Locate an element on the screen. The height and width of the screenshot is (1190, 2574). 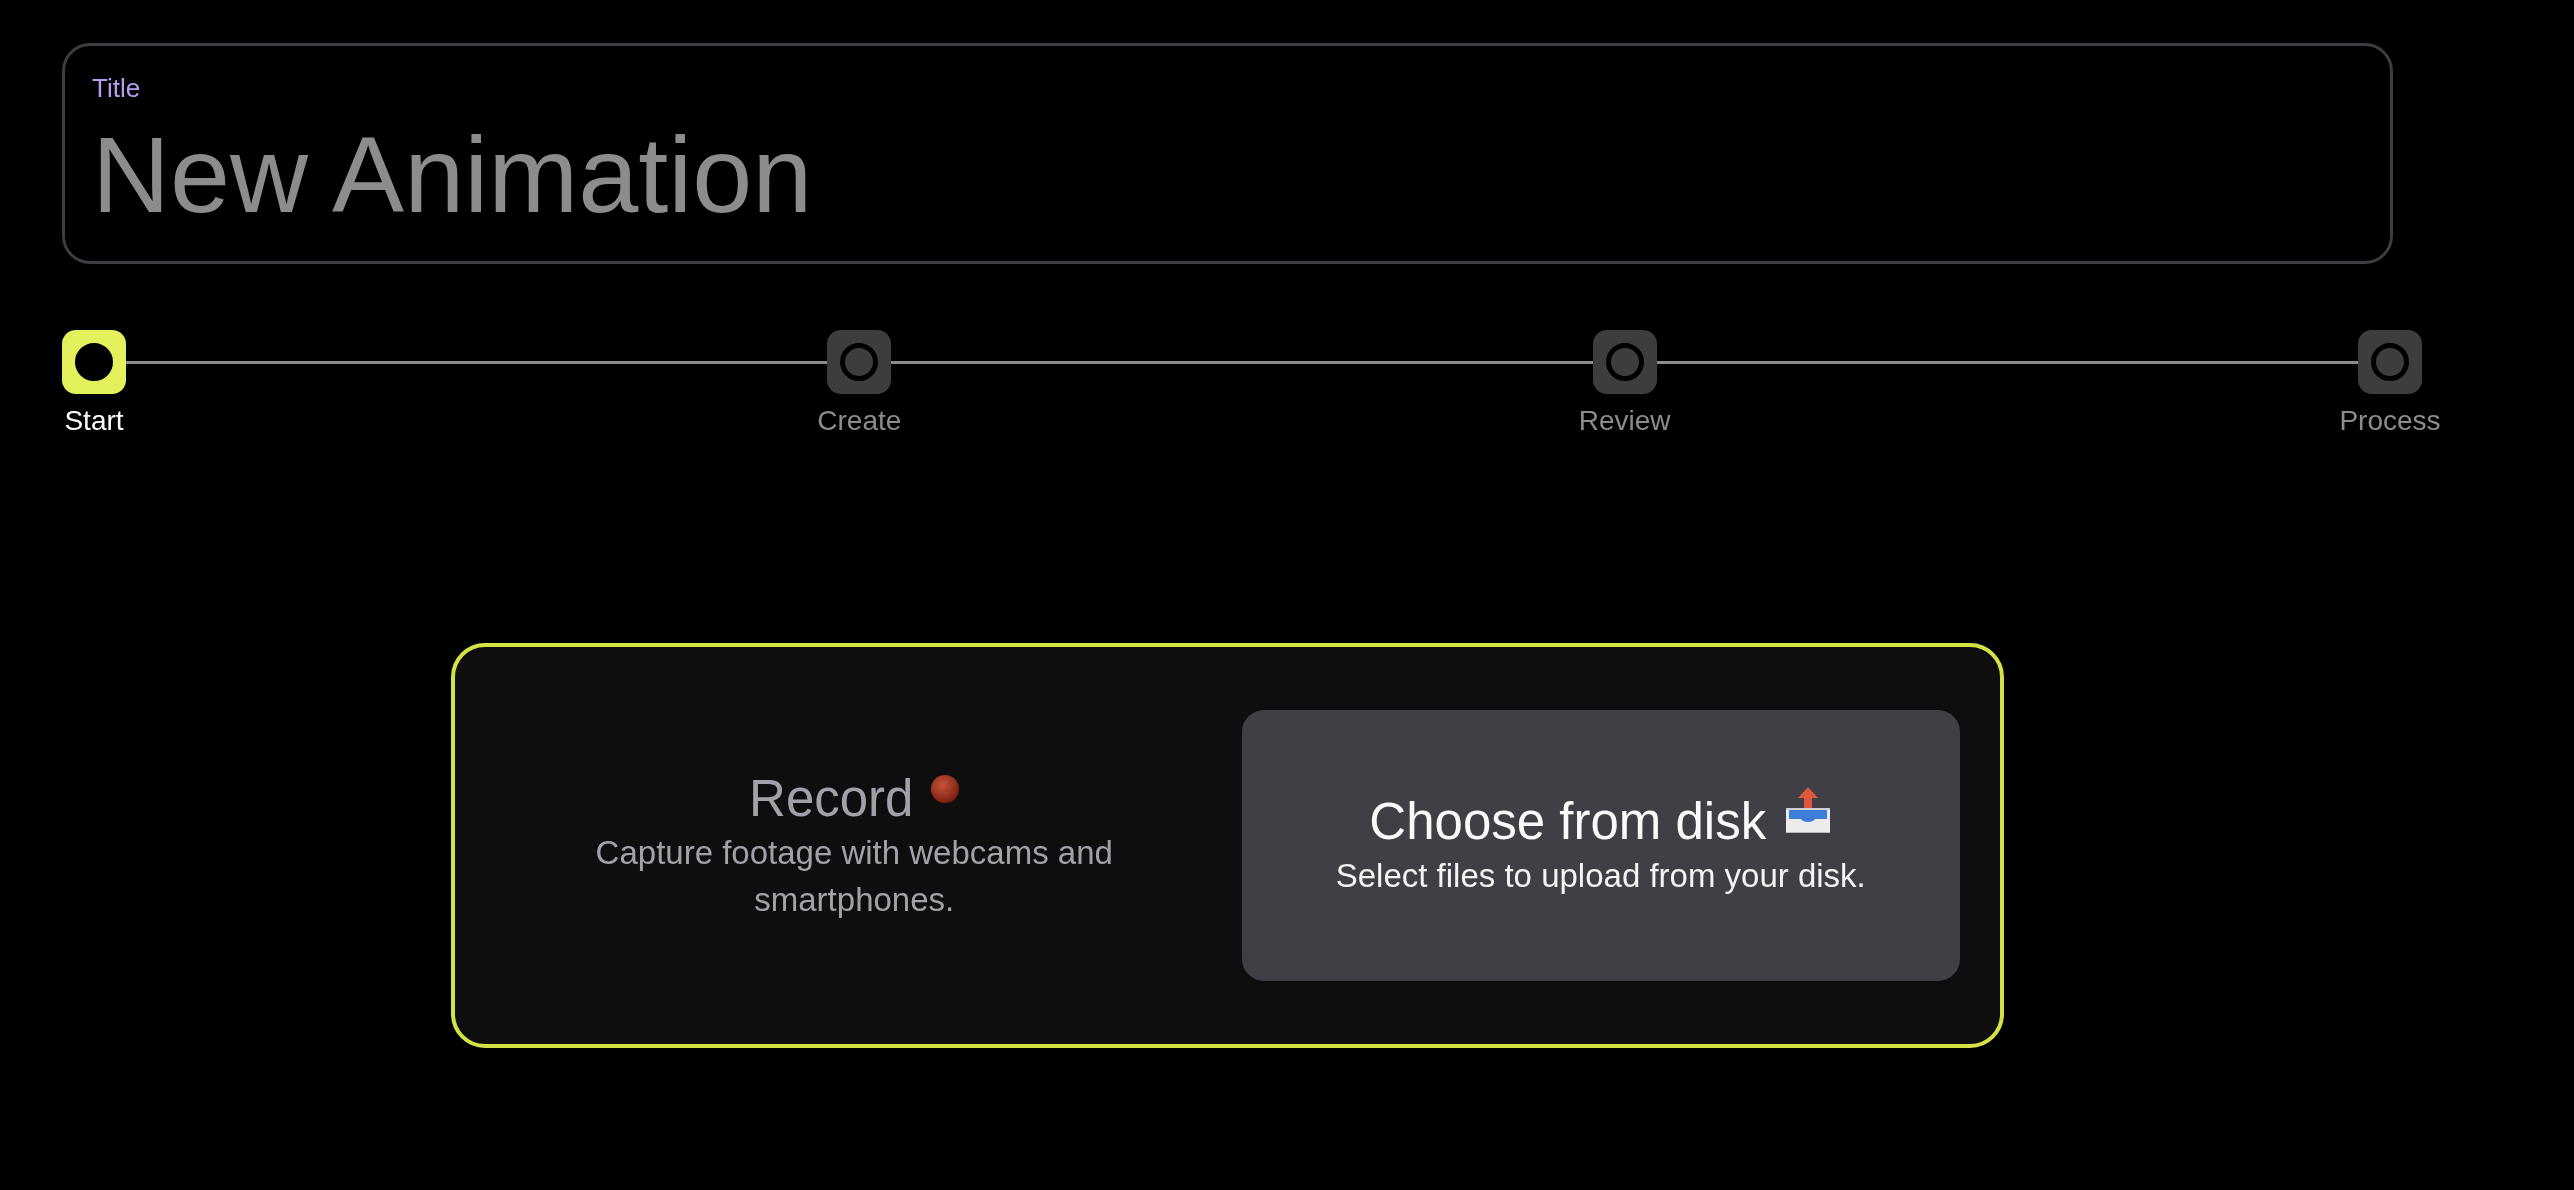
step-label: Create is located at coordinates (859, 421).